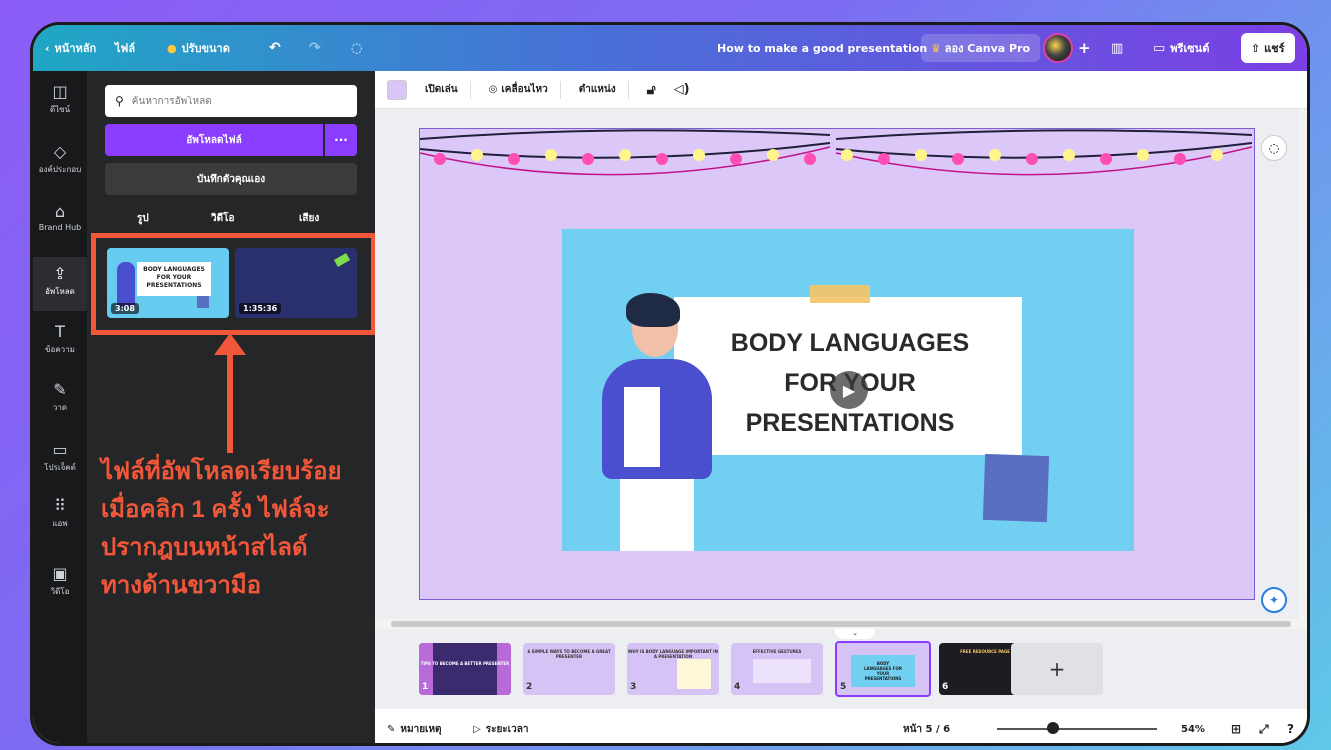 The height and width of the screenshot is (750, 1331). I want to click on rail-label: โปรเจ็คต์, so click(60, 467).